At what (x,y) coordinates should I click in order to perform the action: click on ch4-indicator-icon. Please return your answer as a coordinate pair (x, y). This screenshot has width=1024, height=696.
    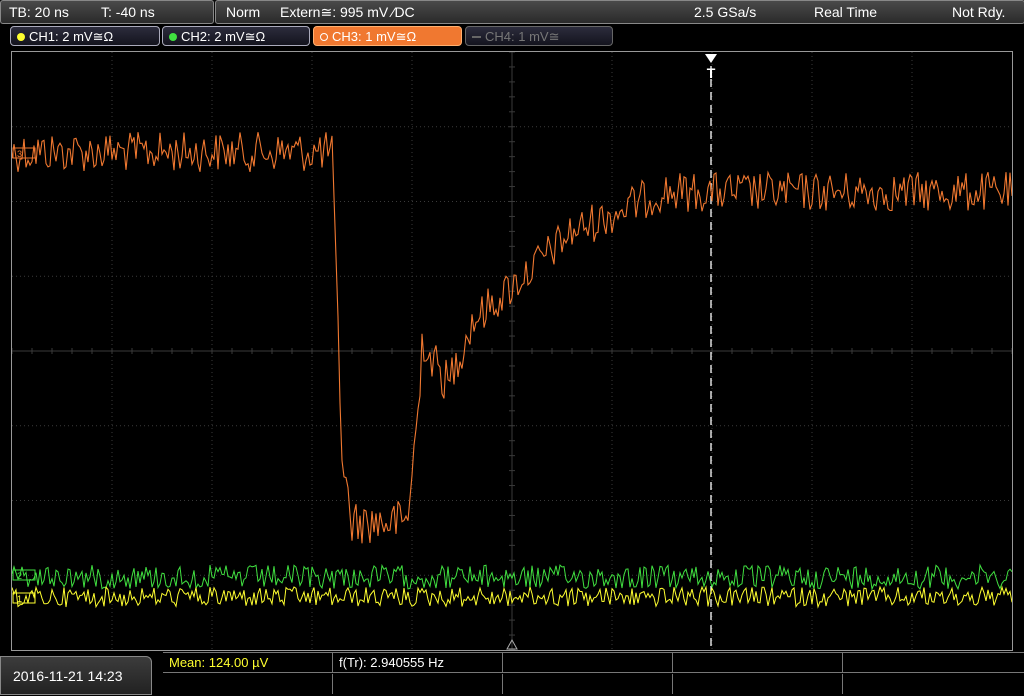
    Looking at the image, I should click on (476, 37).